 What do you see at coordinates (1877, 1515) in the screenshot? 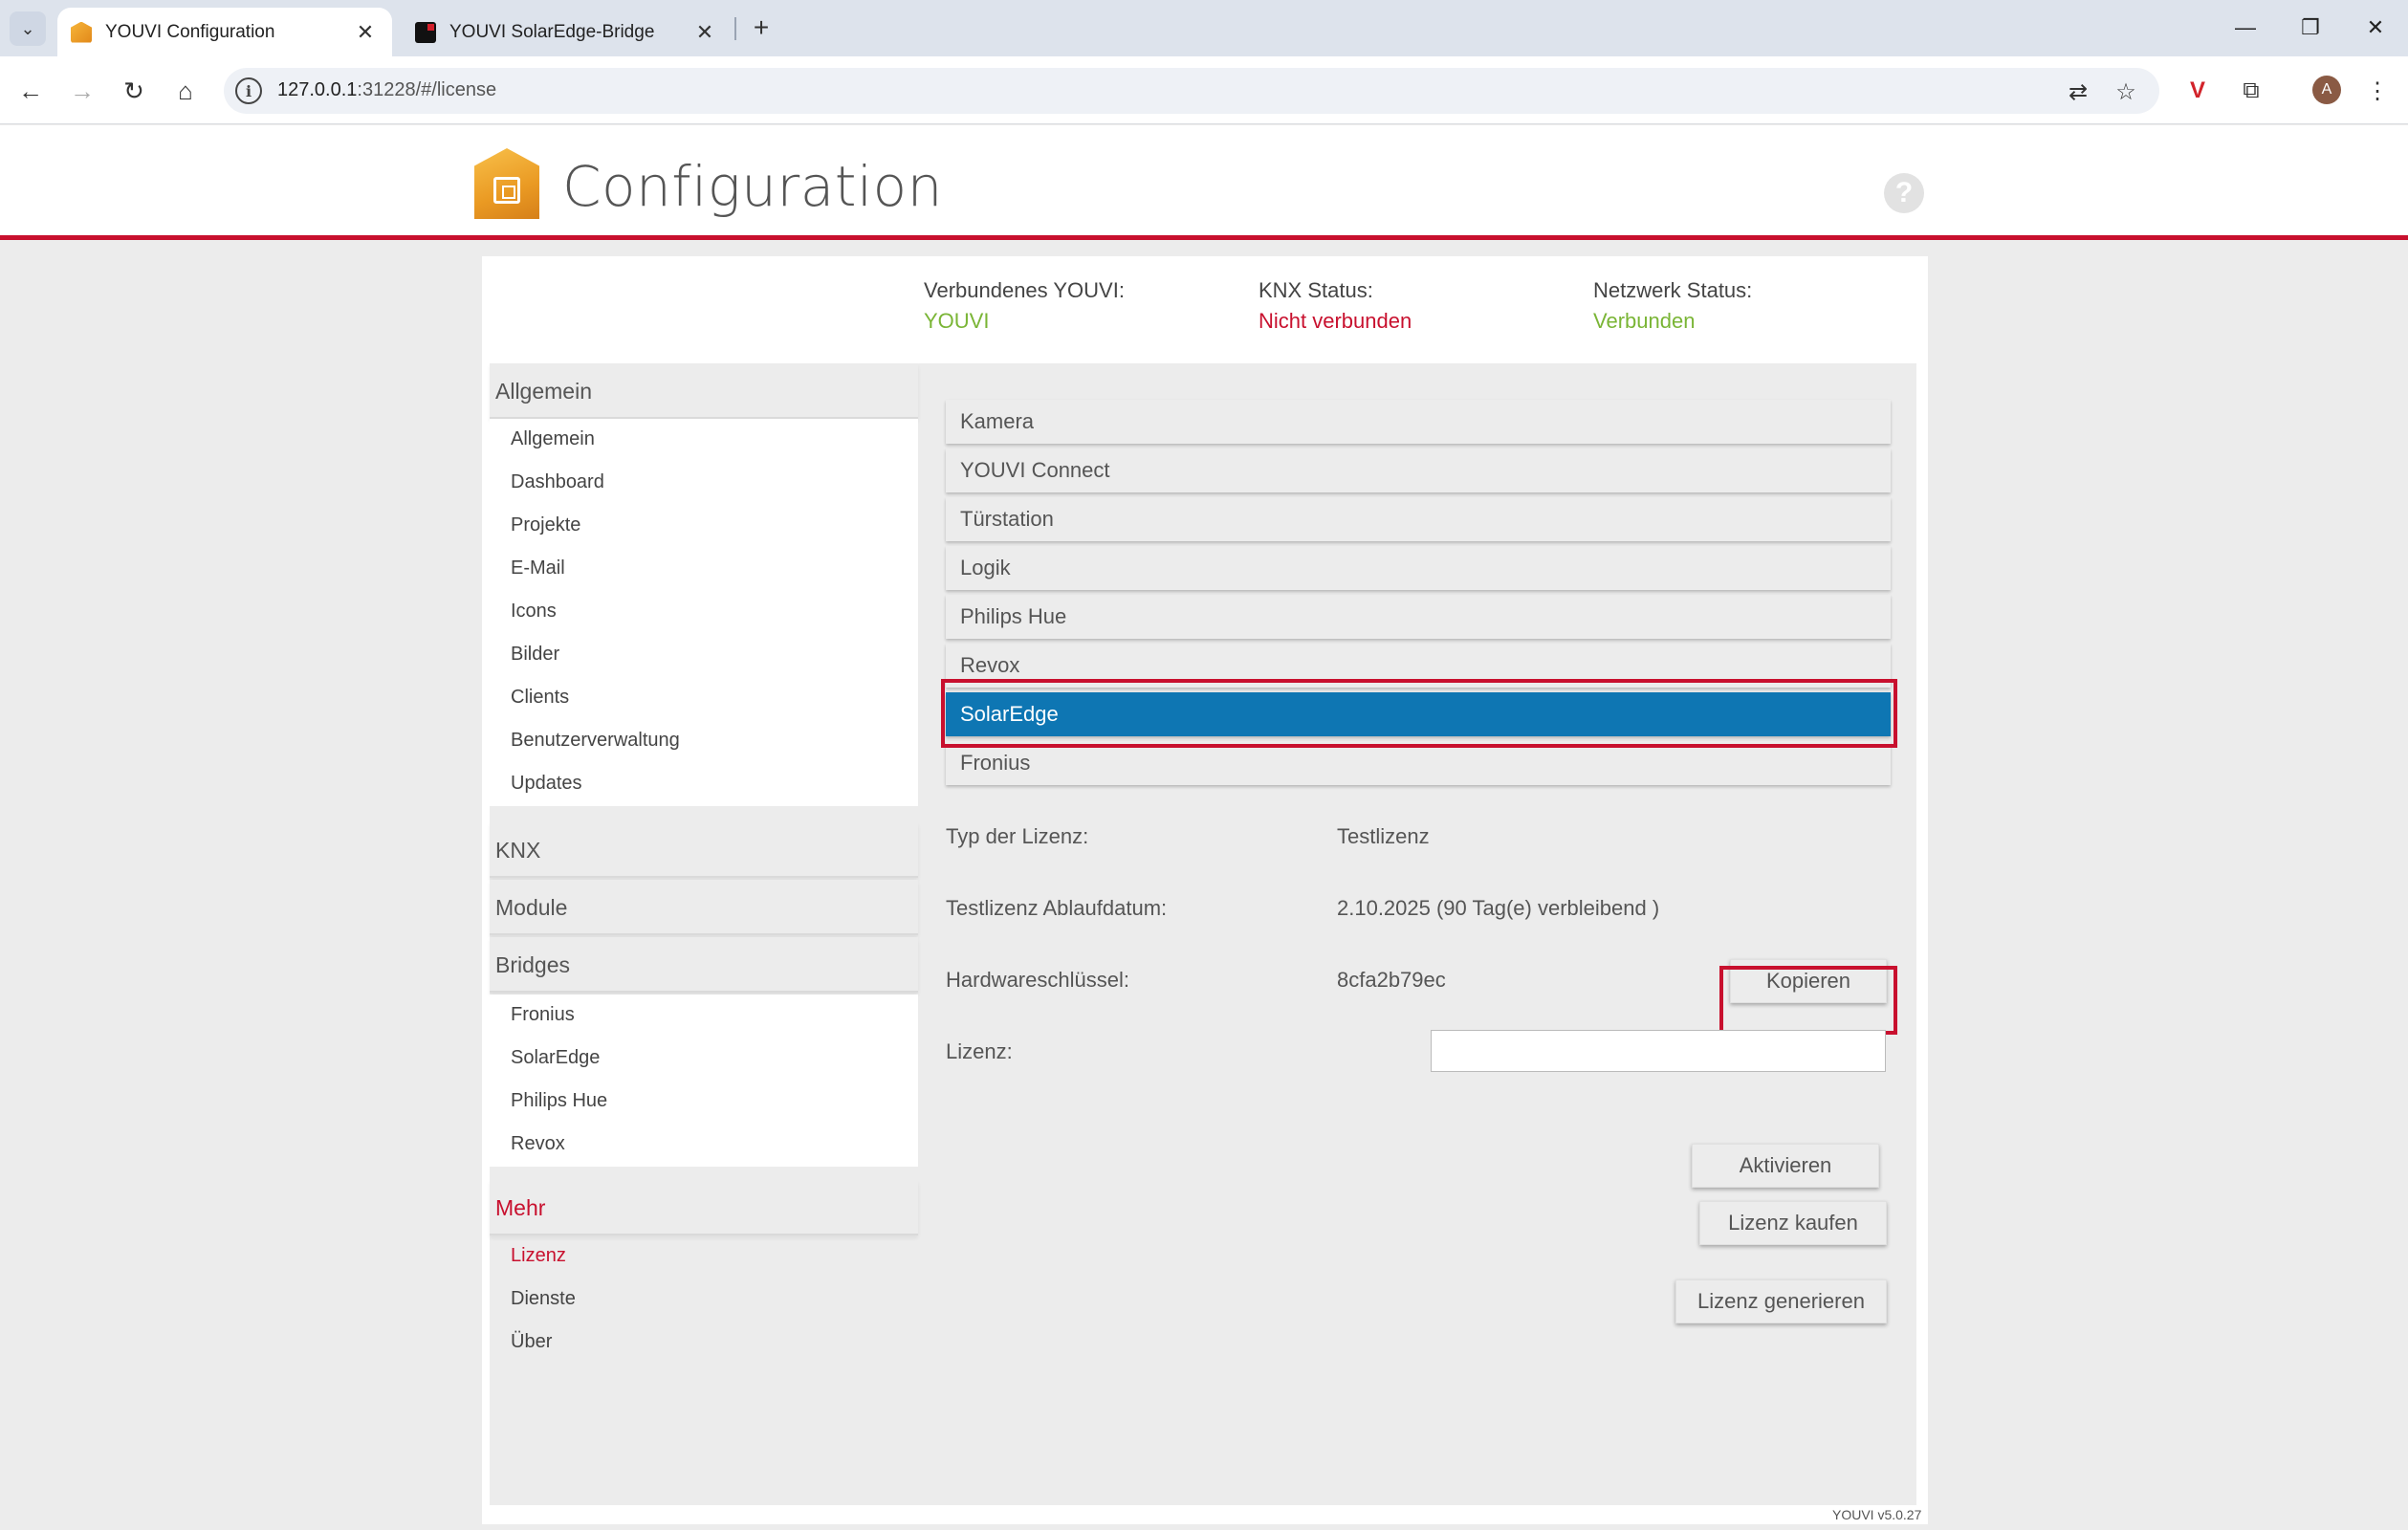
I see `version-label: YOUVI v5.0.27` at bounding box center [1877, 1515].